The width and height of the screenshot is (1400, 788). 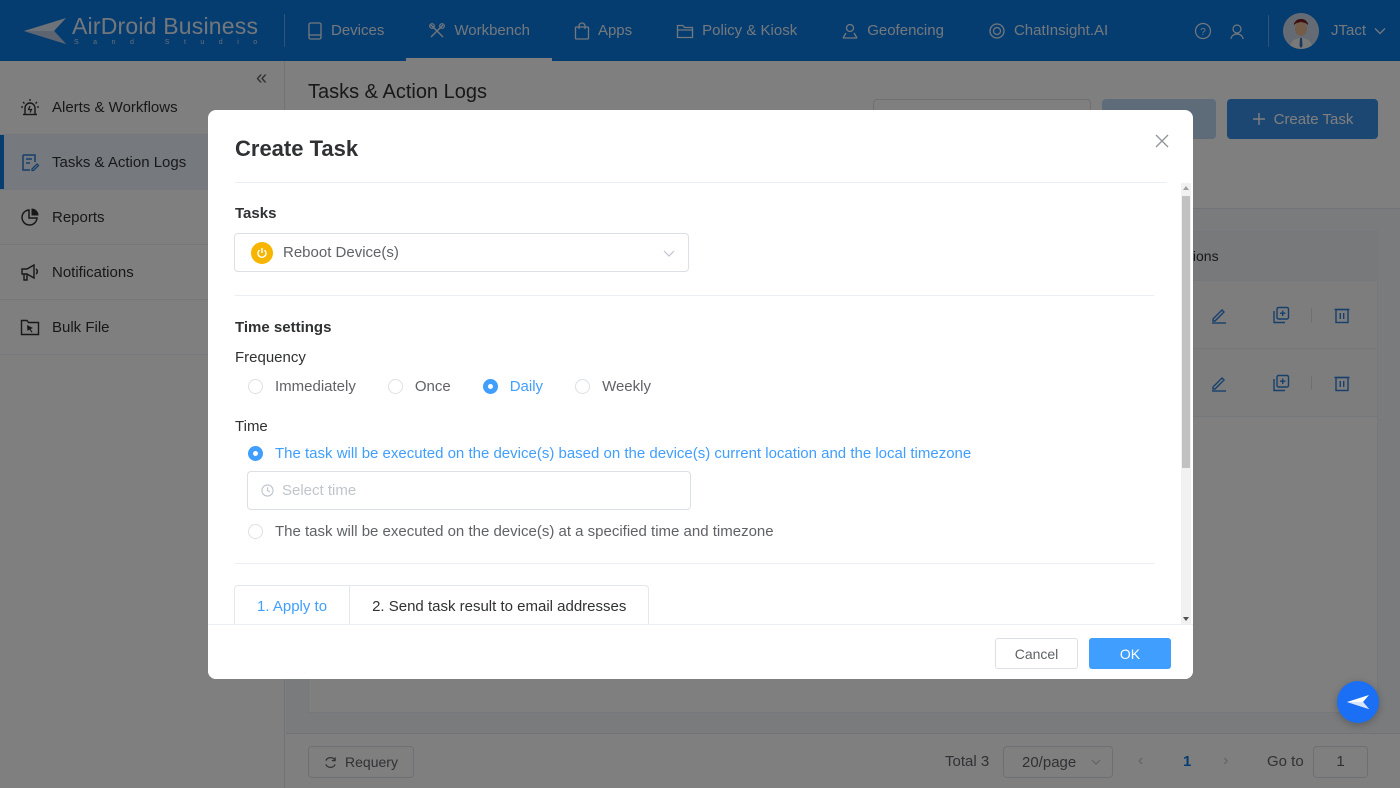 I want to click on chevron-down-icon, so click(x=669, y=253).